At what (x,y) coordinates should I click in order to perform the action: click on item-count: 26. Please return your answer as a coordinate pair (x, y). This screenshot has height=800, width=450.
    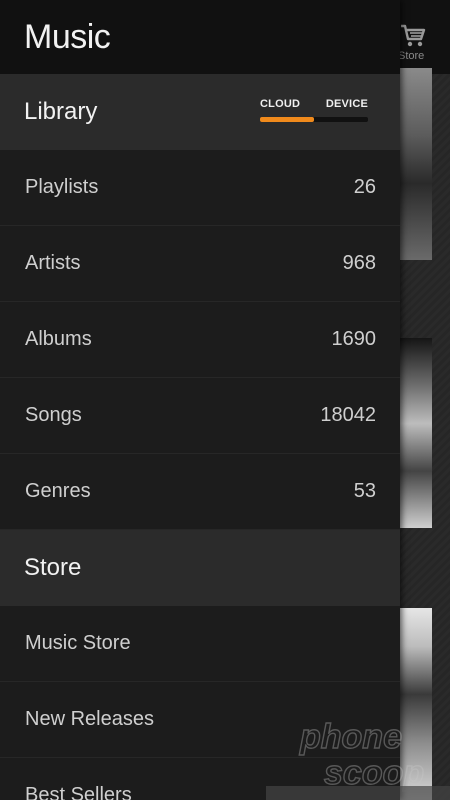
    Looking at the image, I should click on (364, 187).